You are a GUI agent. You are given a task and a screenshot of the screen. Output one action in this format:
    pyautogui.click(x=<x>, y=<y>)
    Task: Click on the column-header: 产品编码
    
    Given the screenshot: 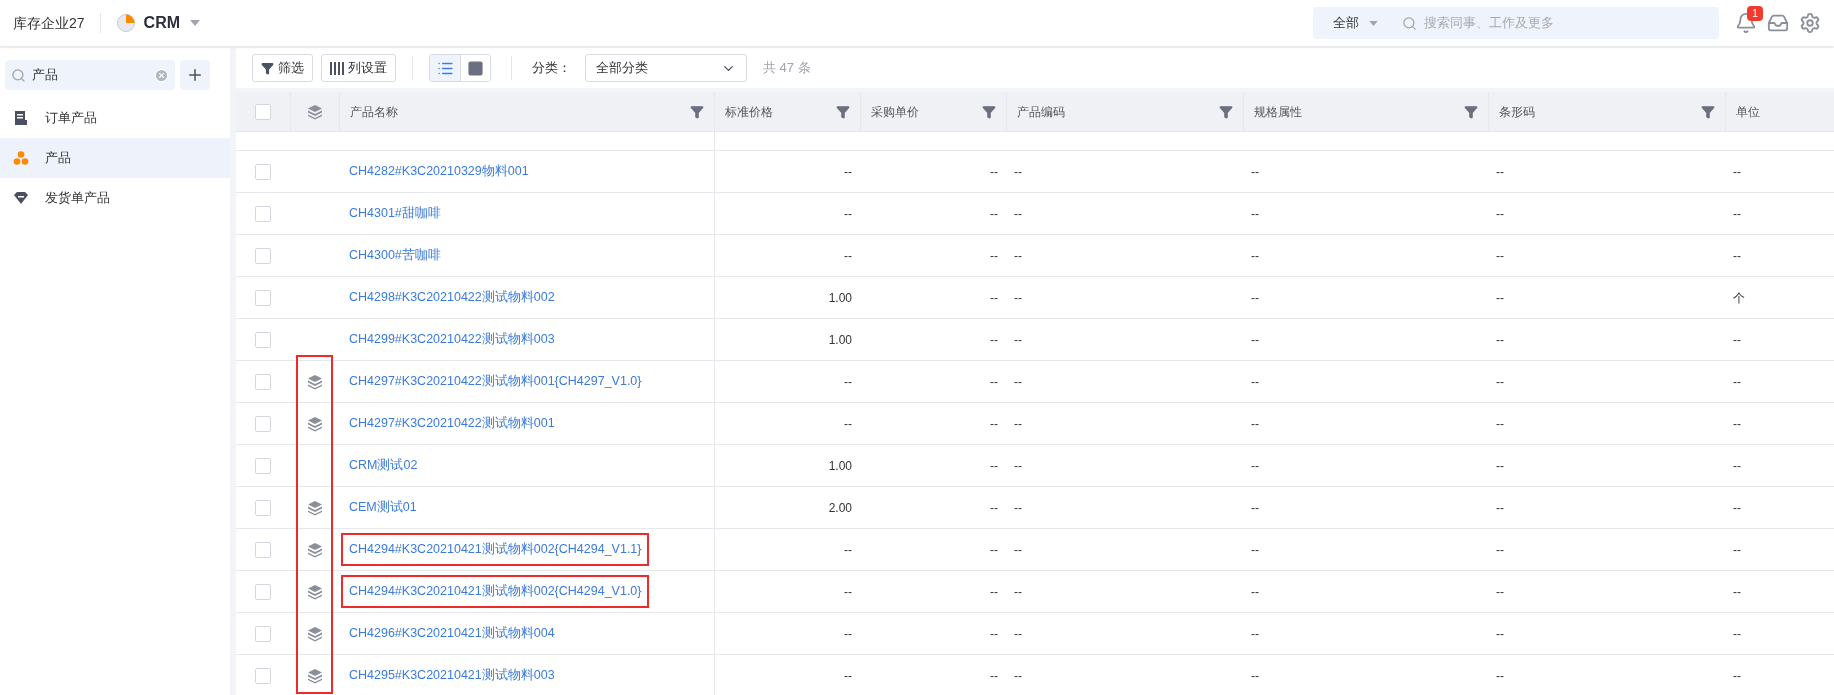 What is the action you would take?
    pyautogui.click(x=1124, y=111)
    